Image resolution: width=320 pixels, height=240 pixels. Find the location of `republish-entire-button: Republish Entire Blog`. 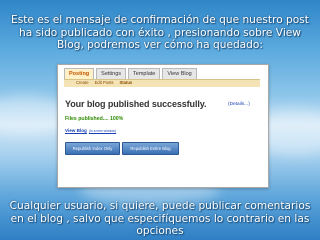

republish-entire-button: Republish Entire Blog is located at coordinates (150, 148).